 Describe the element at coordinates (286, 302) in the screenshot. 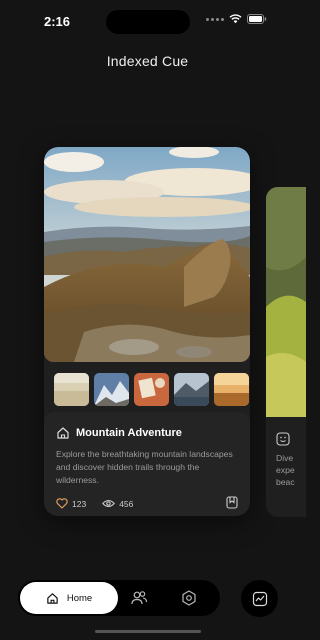

I see `next-card-image` at that location.